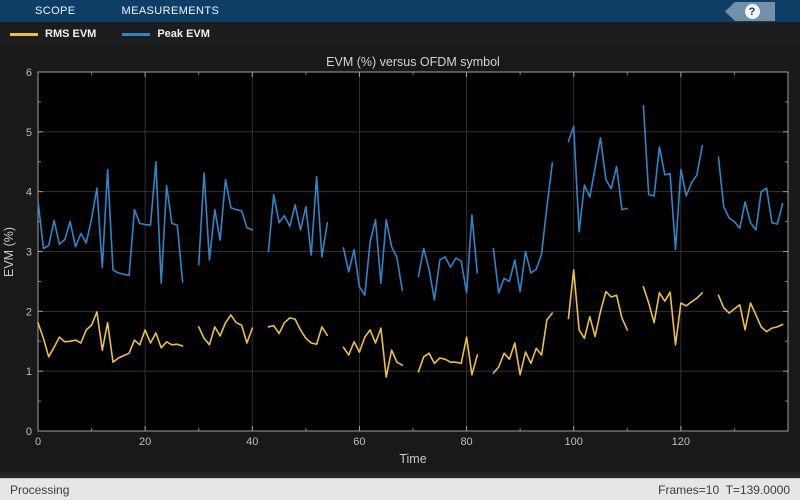  What do you see at coordinates (29, 372) in the screenshot?
I see `y-tick-label: 1` at bounding box center [29, 372].